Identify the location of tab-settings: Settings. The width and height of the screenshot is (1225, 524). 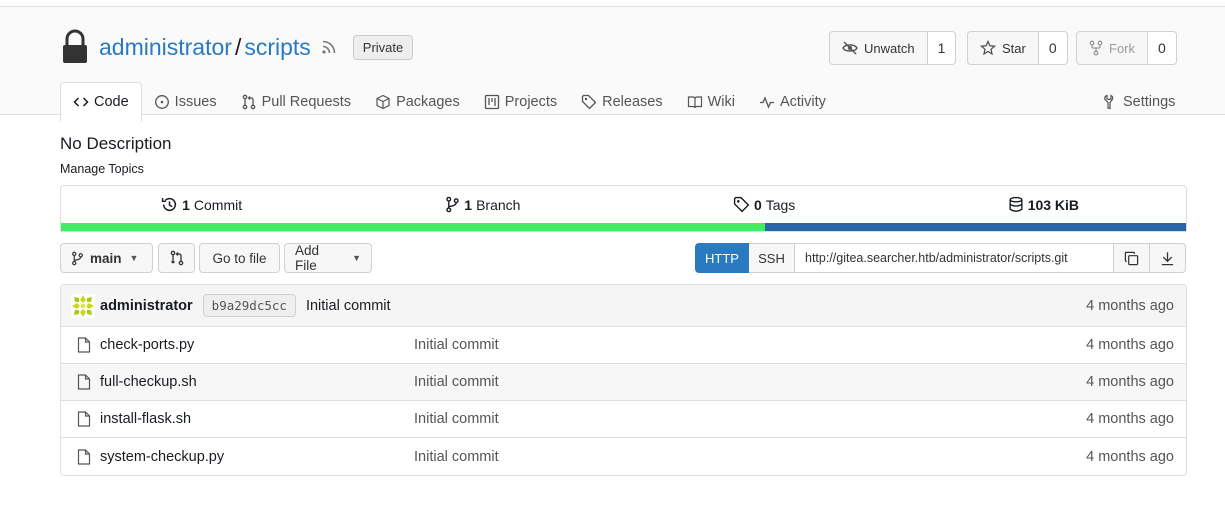
(1138, 102).